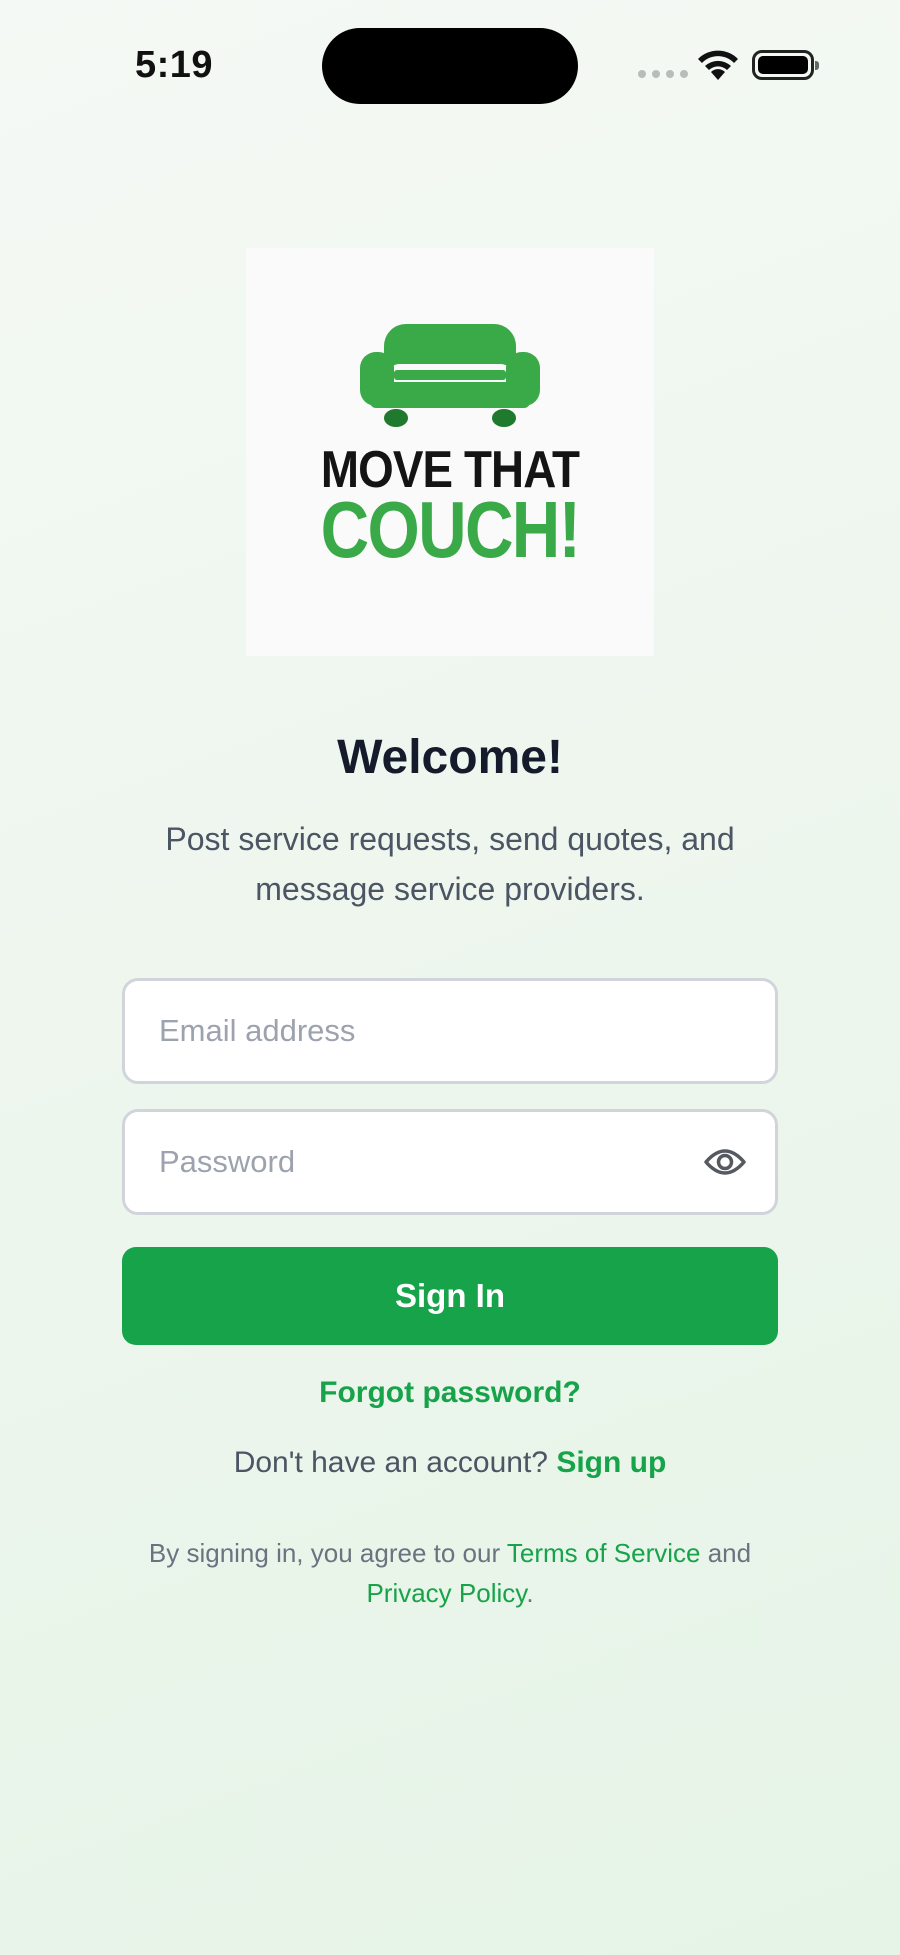 This screenshot has width=900, height=1955. I want to click on eye-icon, so click(725, 1162).